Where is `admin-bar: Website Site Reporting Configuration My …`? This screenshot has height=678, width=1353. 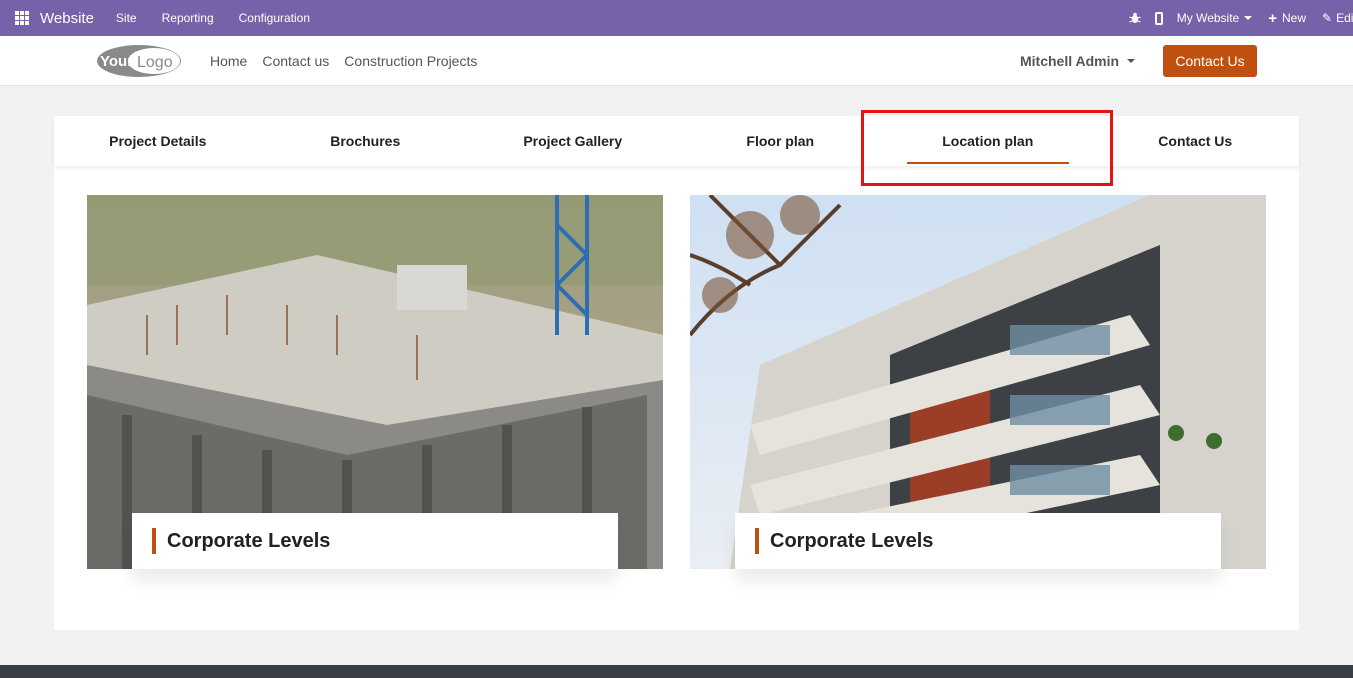 admin-bar: Website Site Reporting Configuration My … is located at coordinates (676, 18).